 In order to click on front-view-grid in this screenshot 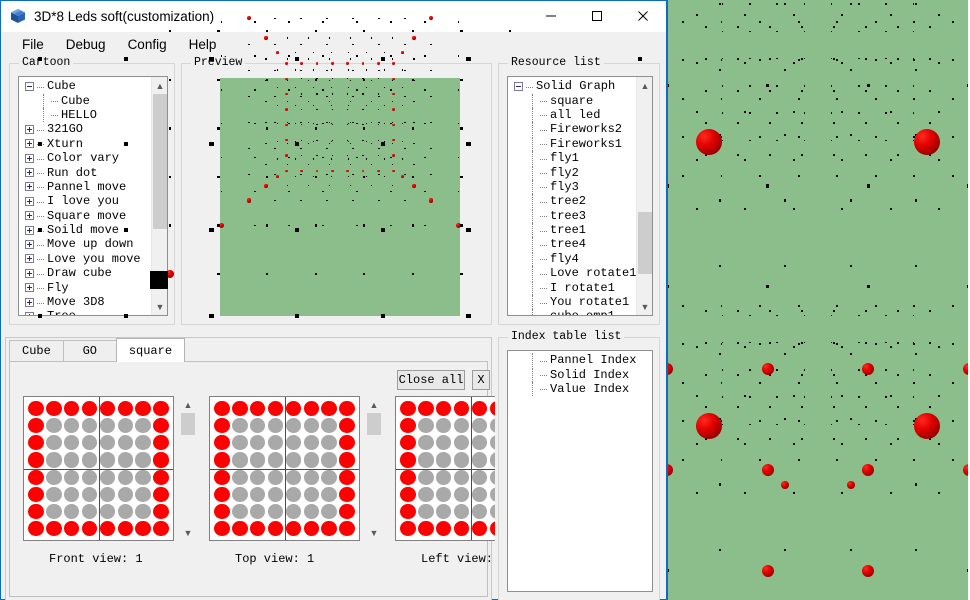, I will do `click(98, 468)`.